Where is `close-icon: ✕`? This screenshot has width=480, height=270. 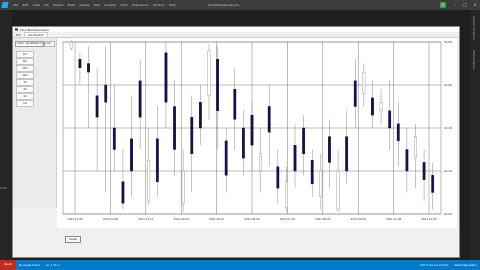 close-icon: ✕ is located at coordinates (475, 5).